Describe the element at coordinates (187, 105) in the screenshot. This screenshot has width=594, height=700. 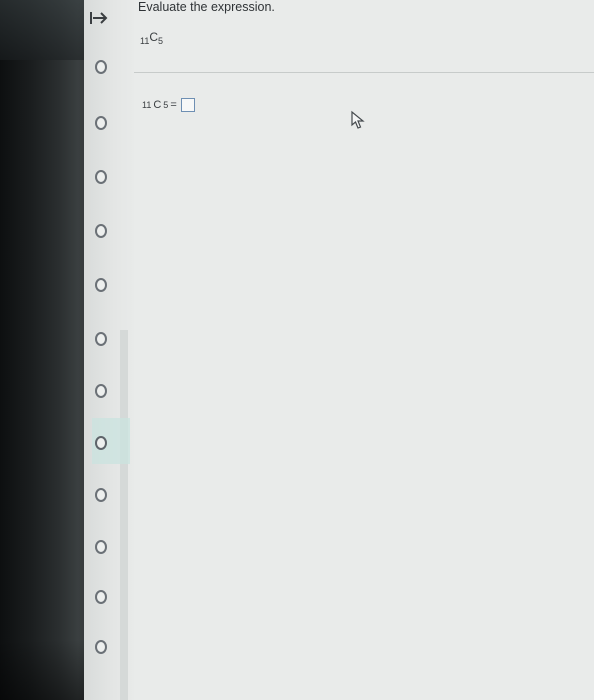
I see `answer-input` at that location.